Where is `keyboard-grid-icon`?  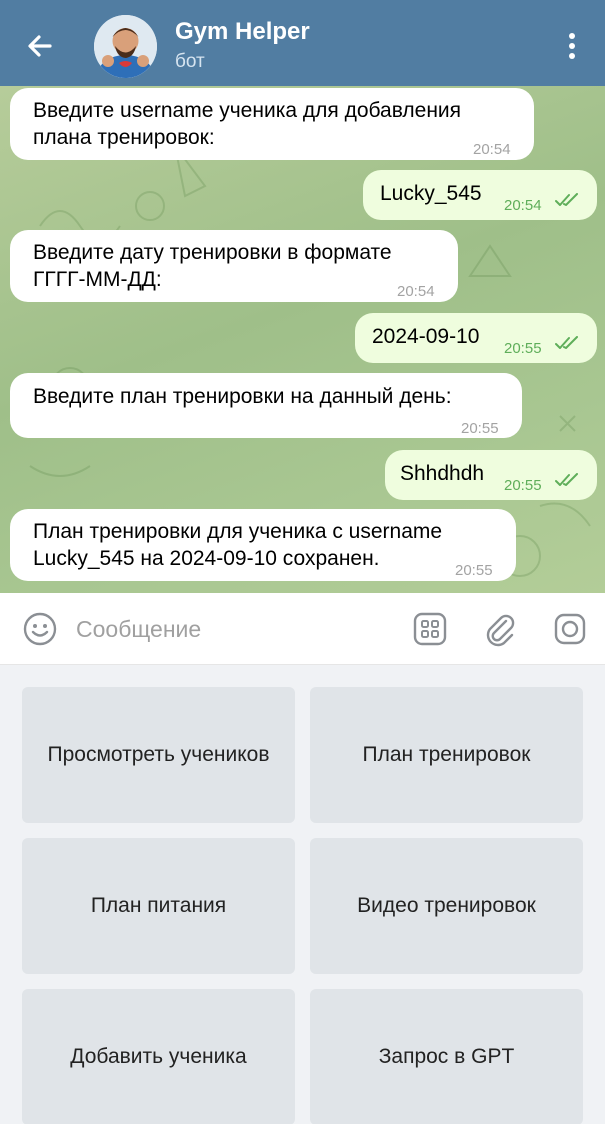 keyboard-grid-icon is located at coordinates (430, 629).